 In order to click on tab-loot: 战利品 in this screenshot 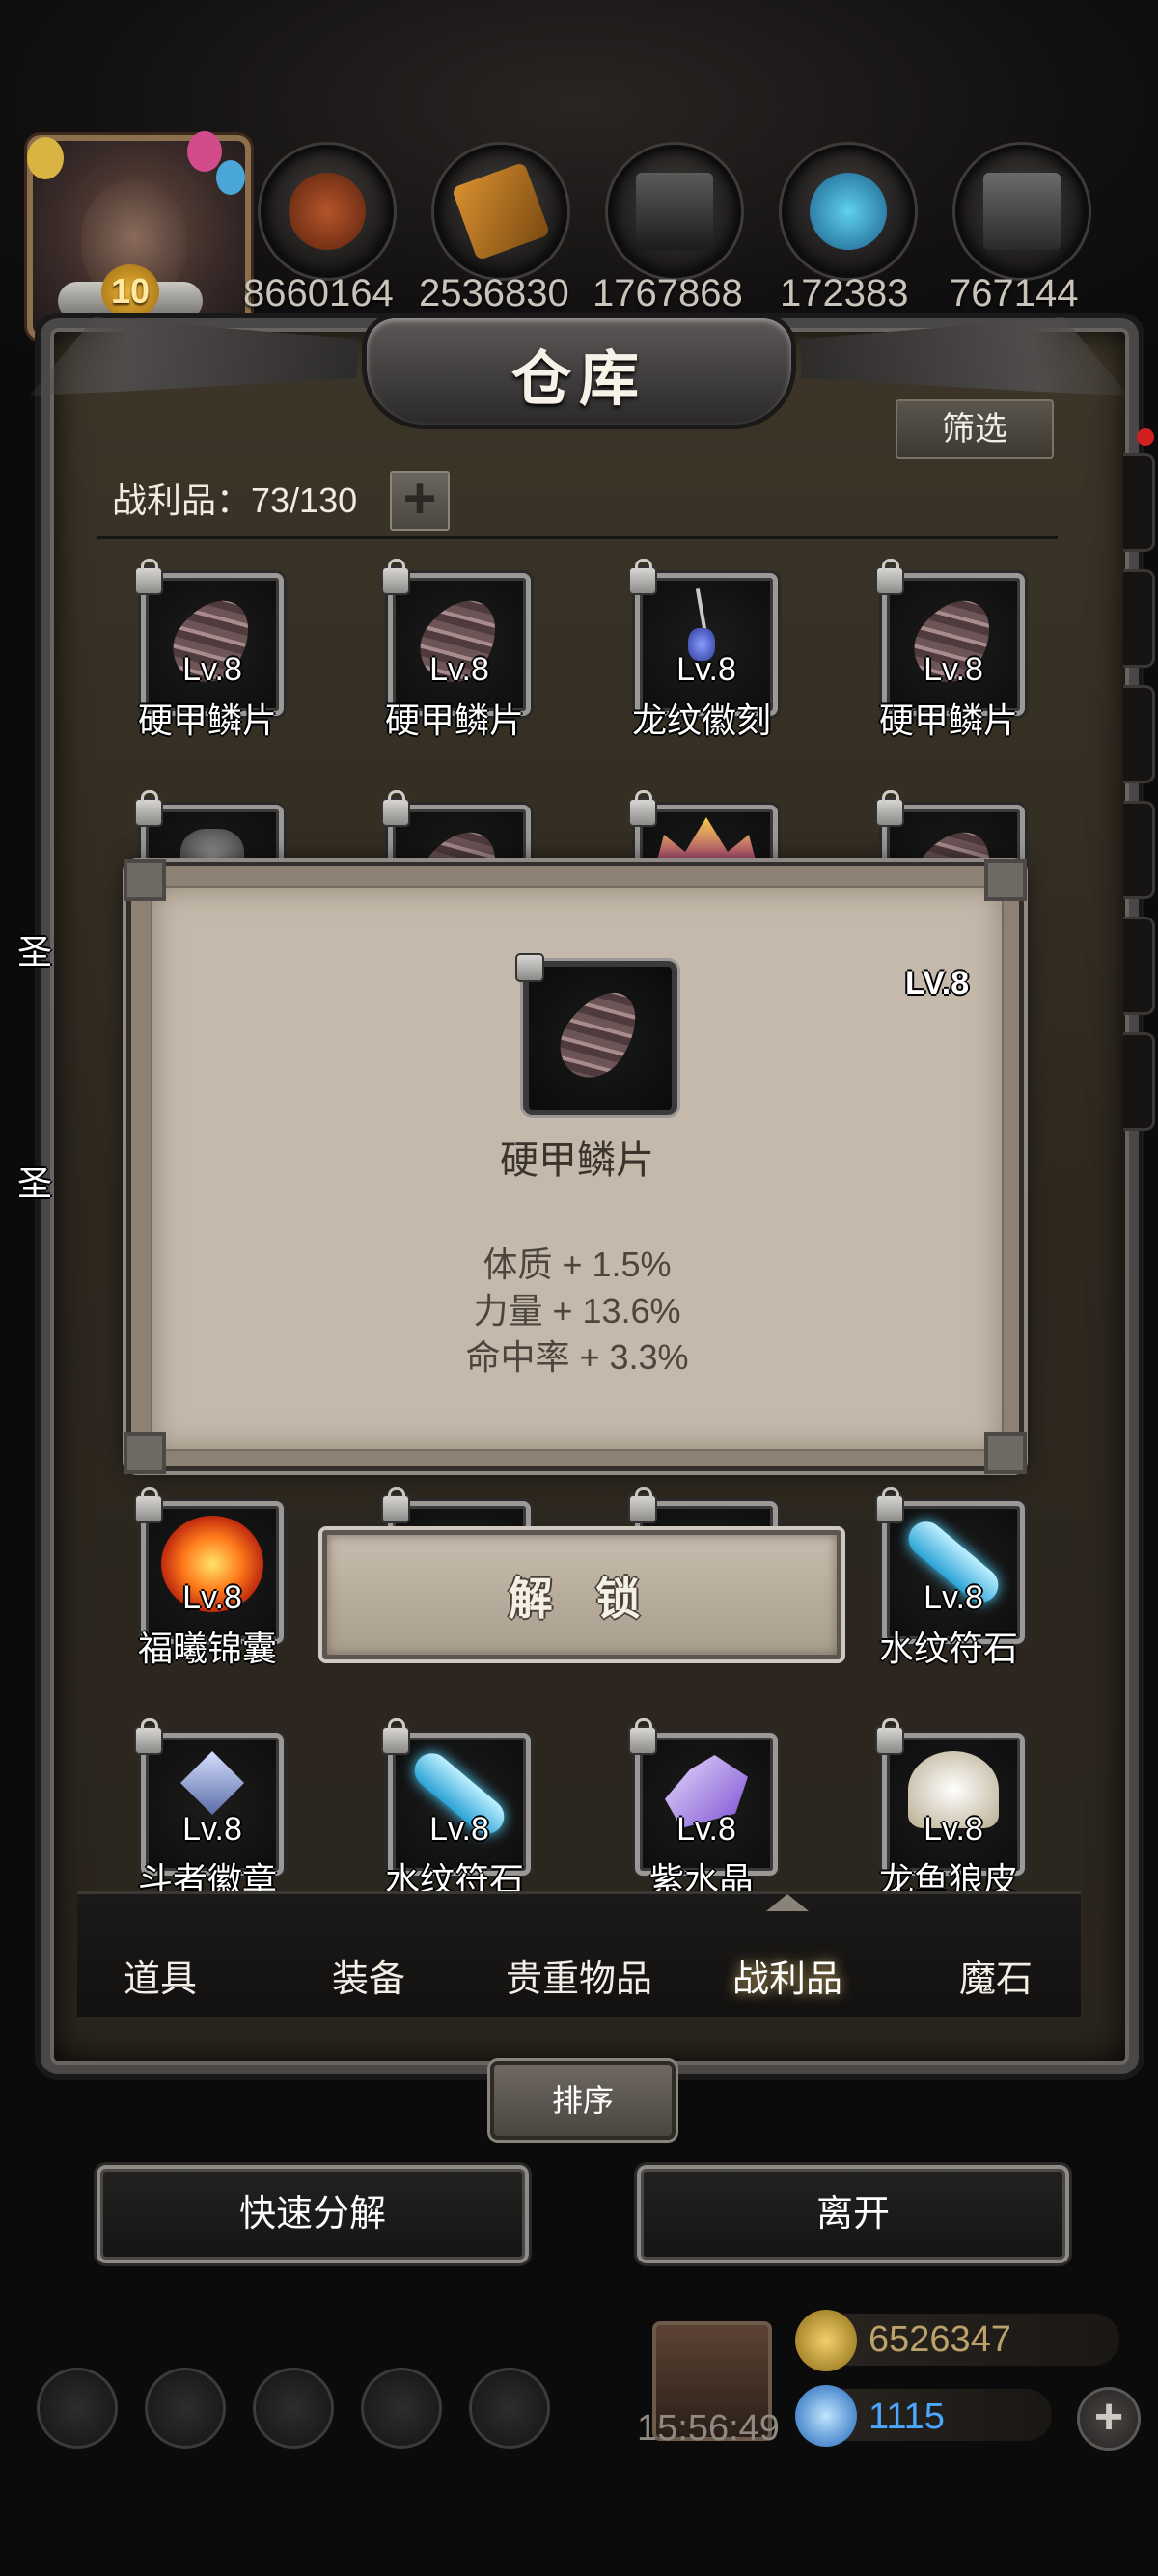, I will do `click(787, 1975)`.